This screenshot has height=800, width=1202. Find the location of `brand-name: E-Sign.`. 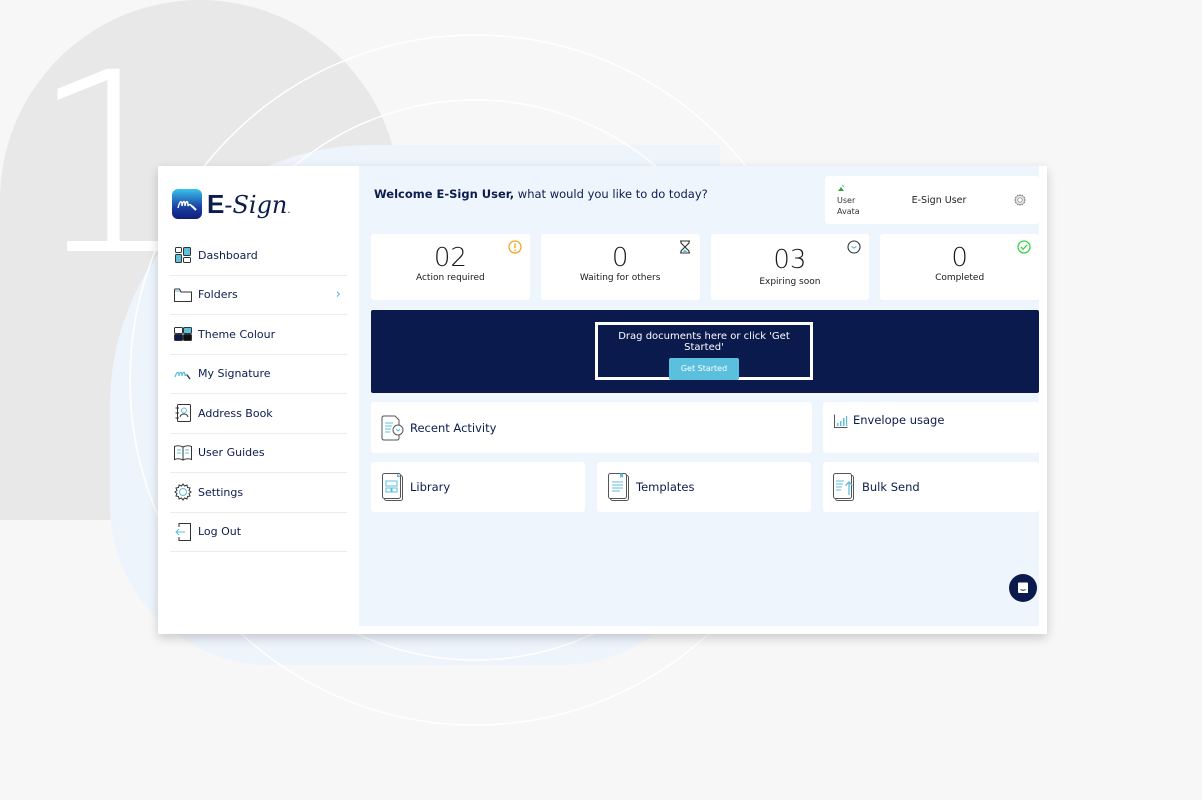

brand-name: E-Sign. is located at coordinates (249, 203).